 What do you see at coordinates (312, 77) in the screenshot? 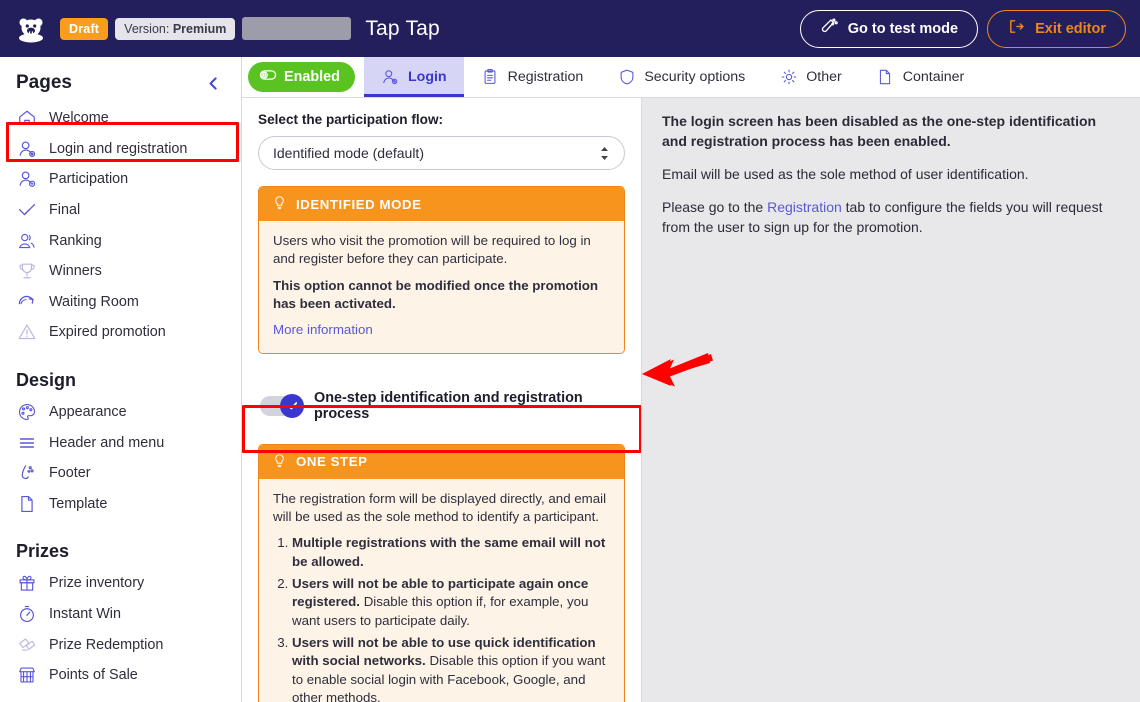
I see `enabled-label: Enabled` at bounding box center [312, 77].